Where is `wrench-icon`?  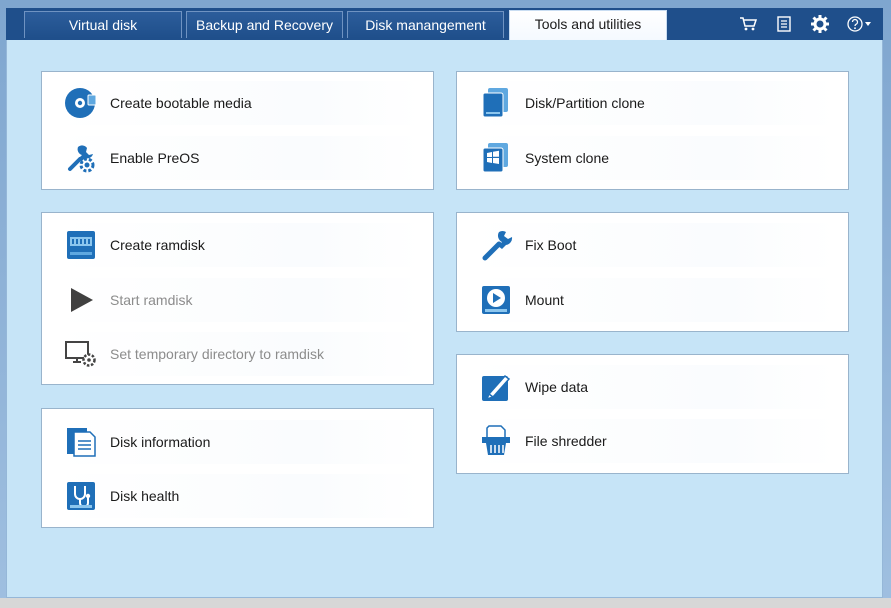 wrench-icon is located at coordinates (496, 245).